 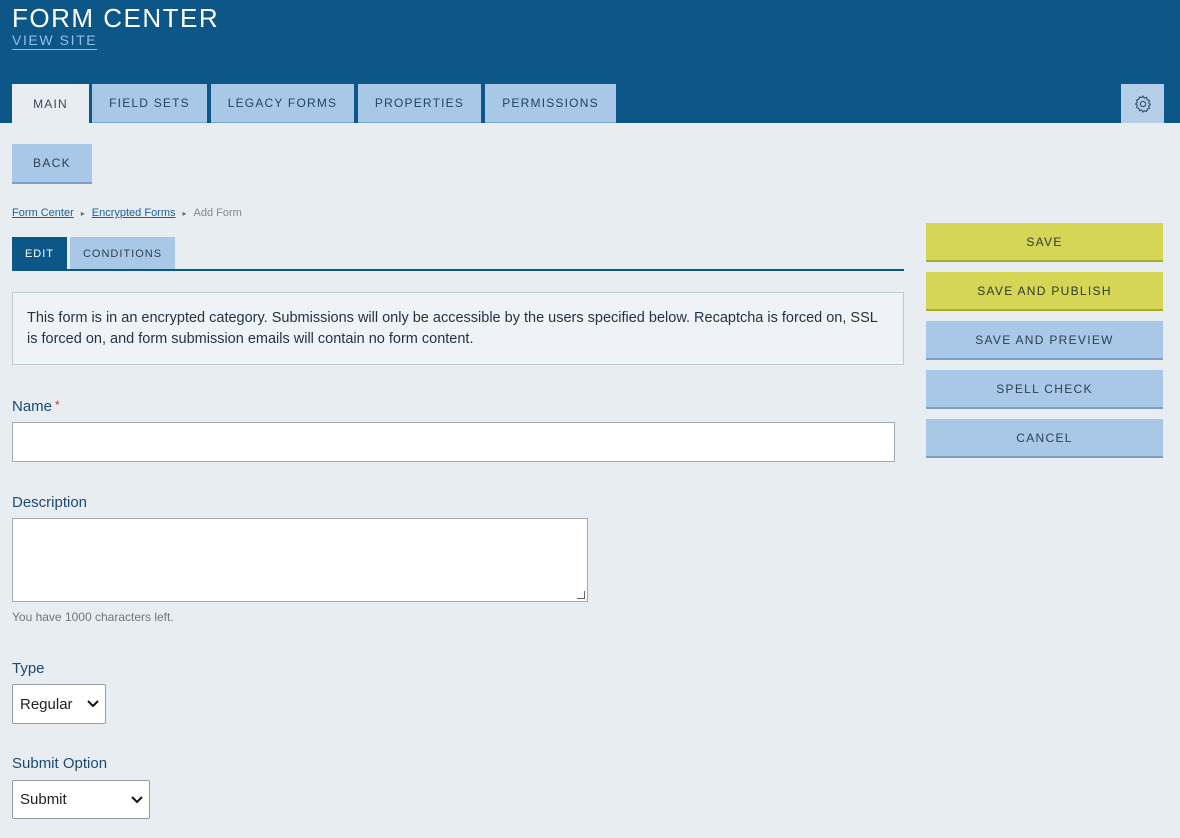 What do you see at coordinates (300, 560) in the screenshot?
I see `description-textarea` at bounding box center [300, 560].